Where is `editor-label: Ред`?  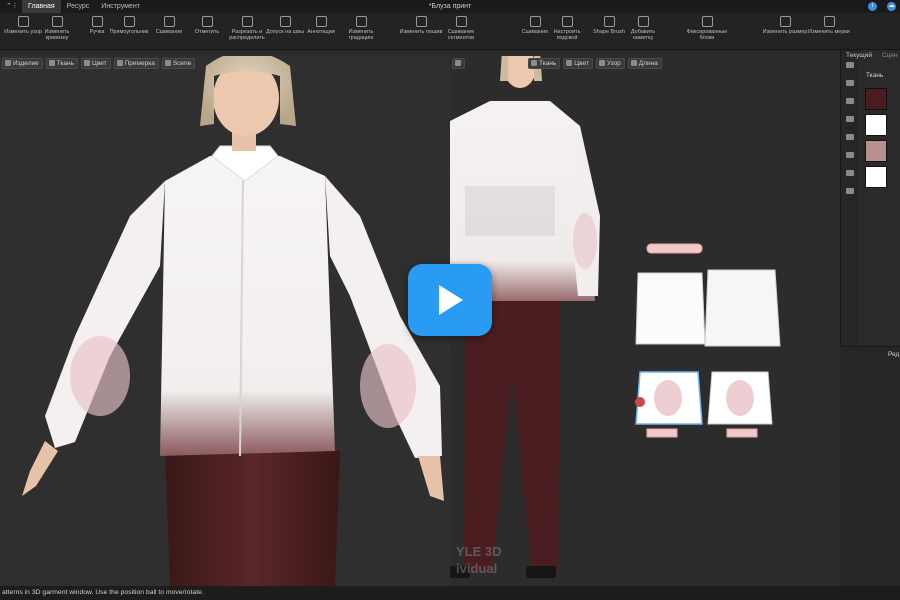 editor-label: Ред is located at coordinates (894, 354).